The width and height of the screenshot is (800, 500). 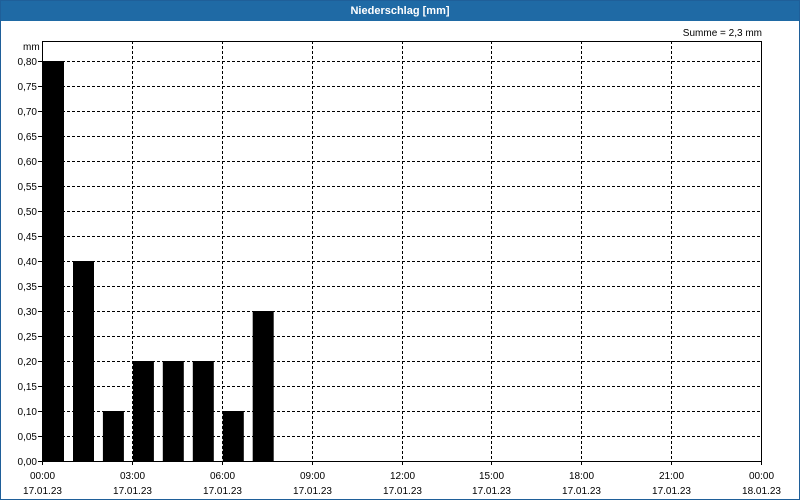 I want to click on y-tick-label: 0,55, so click(x=28, y=187).